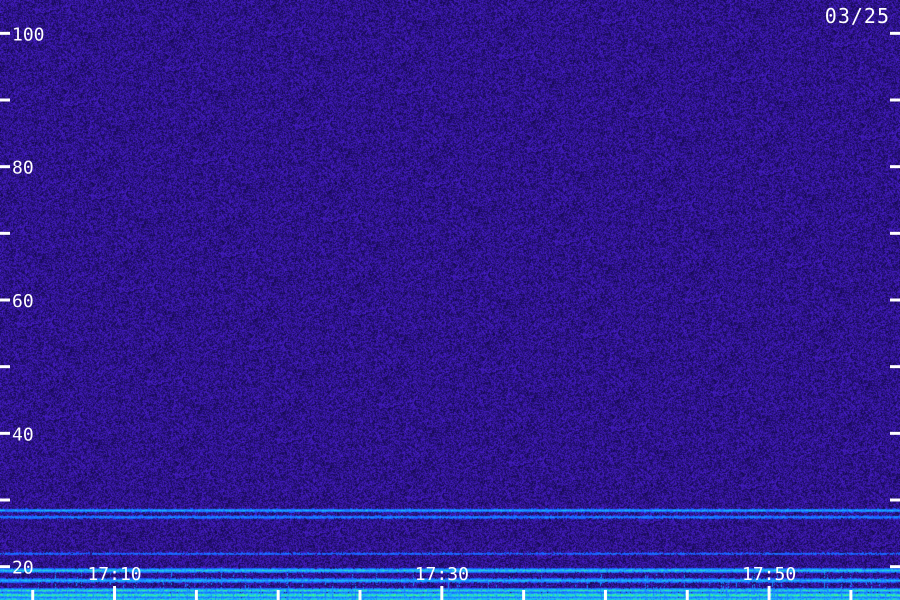 This screenshot has height=600, width=900. Describe the element at coordinates (23, 434) in the screenshot. I see `y-tick-label: 40` at that location.